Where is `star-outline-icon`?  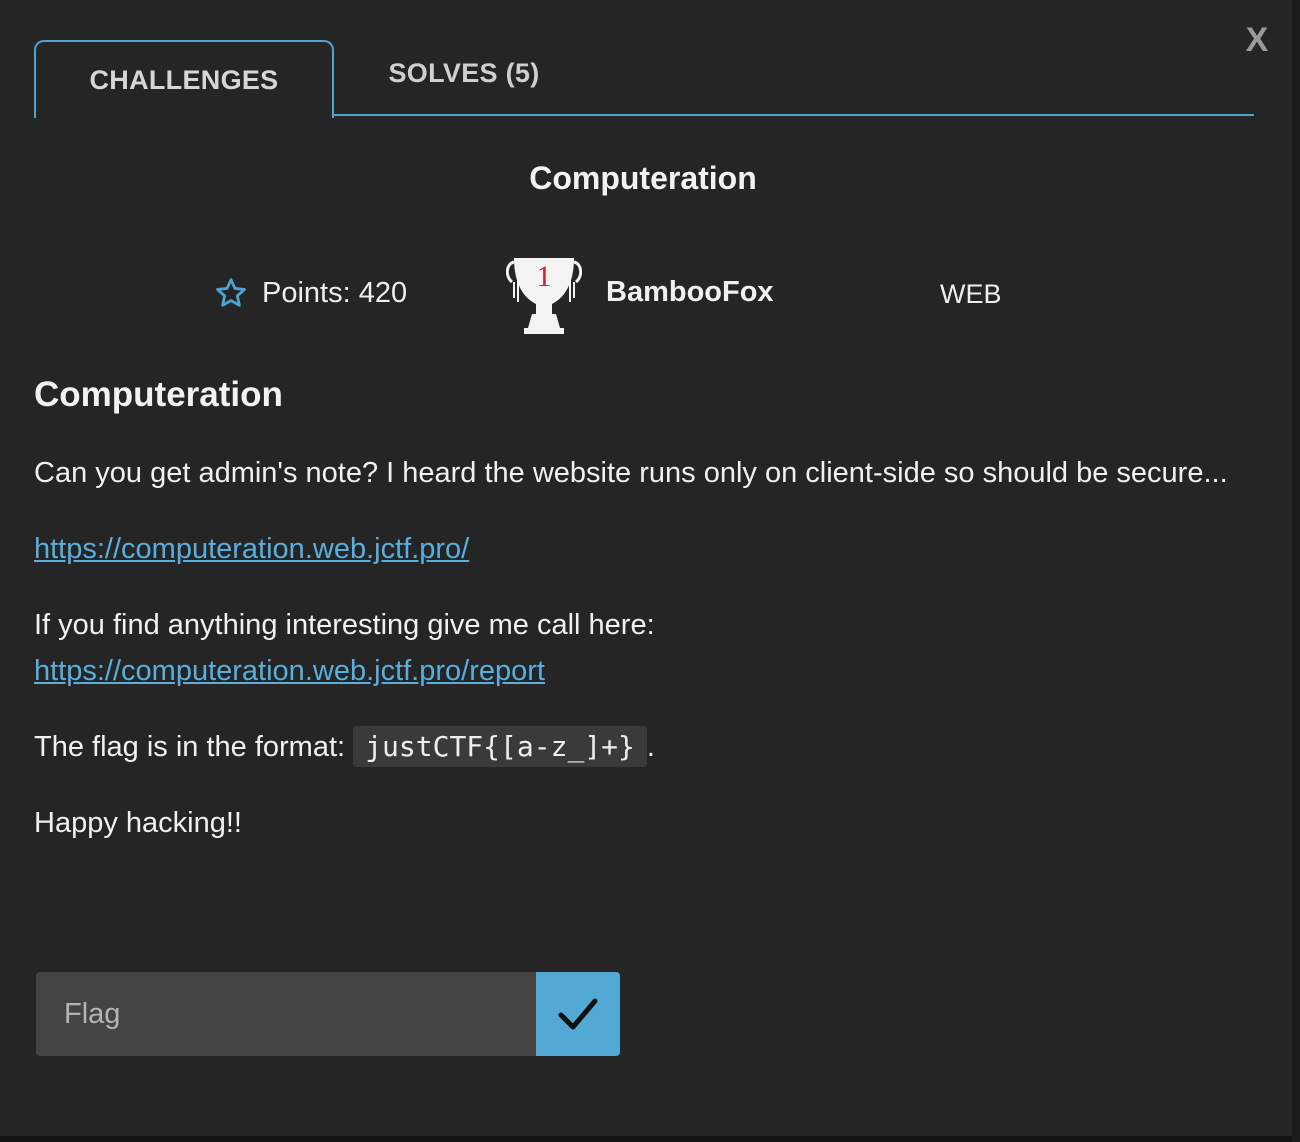 star-outline-icon is located at coordinates (231, 292).